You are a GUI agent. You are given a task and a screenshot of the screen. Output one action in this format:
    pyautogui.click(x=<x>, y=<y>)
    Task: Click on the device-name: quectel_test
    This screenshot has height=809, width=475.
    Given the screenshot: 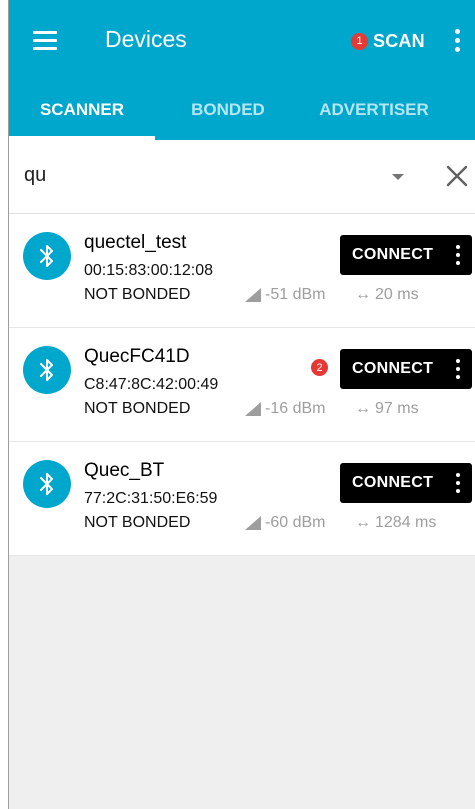 What is the action you would take?
    pyautogui.click(x=135, y=242)
    